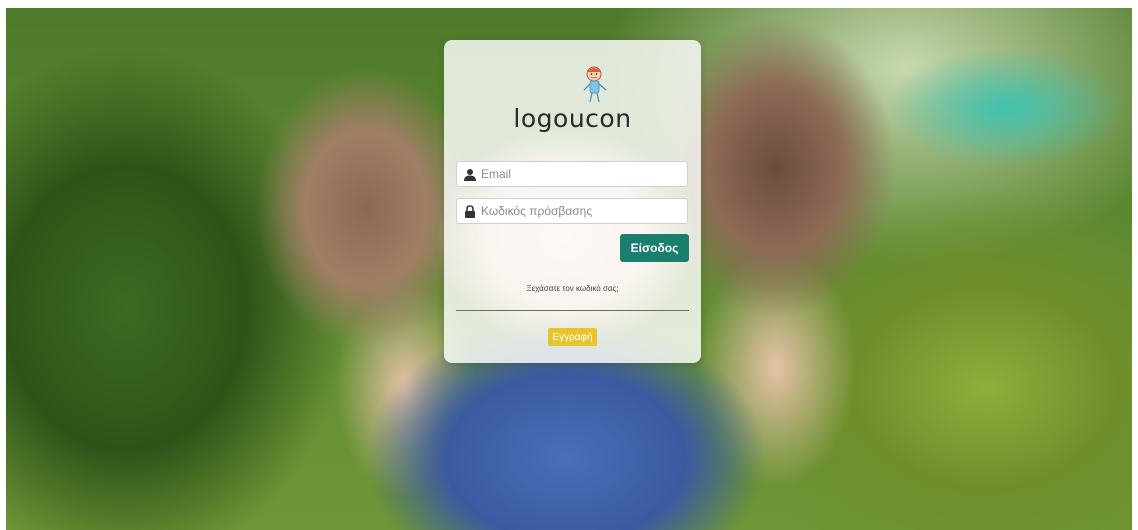  Describe the element at coordinates (470, 211) in the screenshot. I see `lock-icon` at that location.